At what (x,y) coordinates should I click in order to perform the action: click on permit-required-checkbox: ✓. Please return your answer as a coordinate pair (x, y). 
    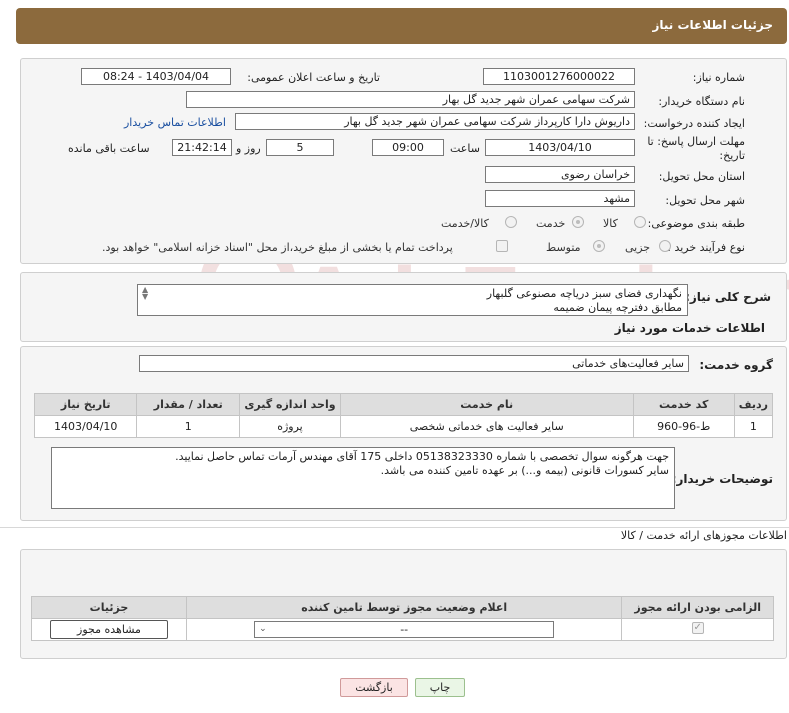
    Looking at the image, I should click on (697, 628).